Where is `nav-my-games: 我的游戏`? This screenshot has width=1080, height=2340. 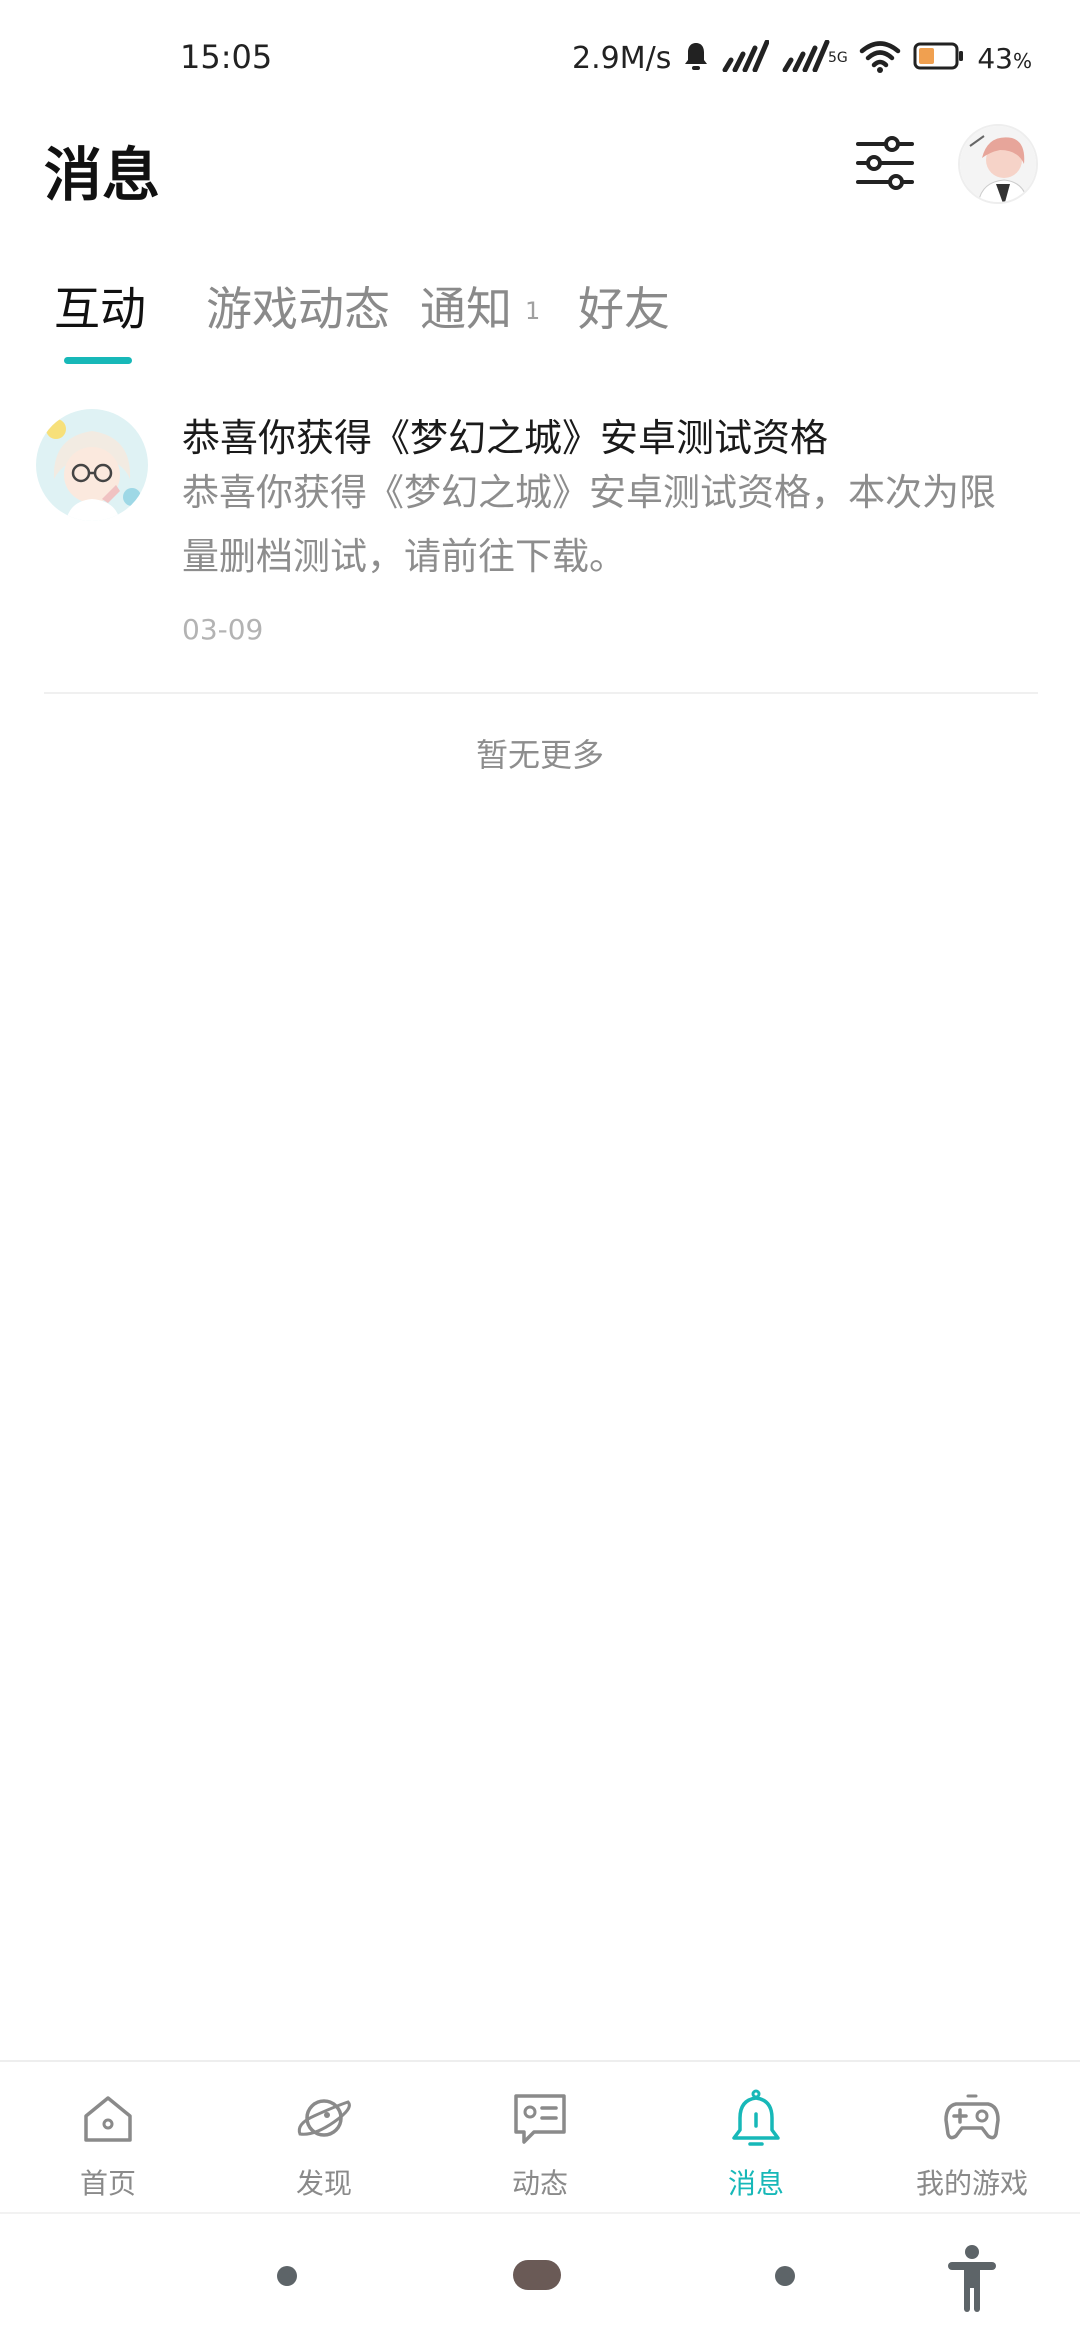 nav-my-games: 我的游戏 is located at coordinates (972, 2137).